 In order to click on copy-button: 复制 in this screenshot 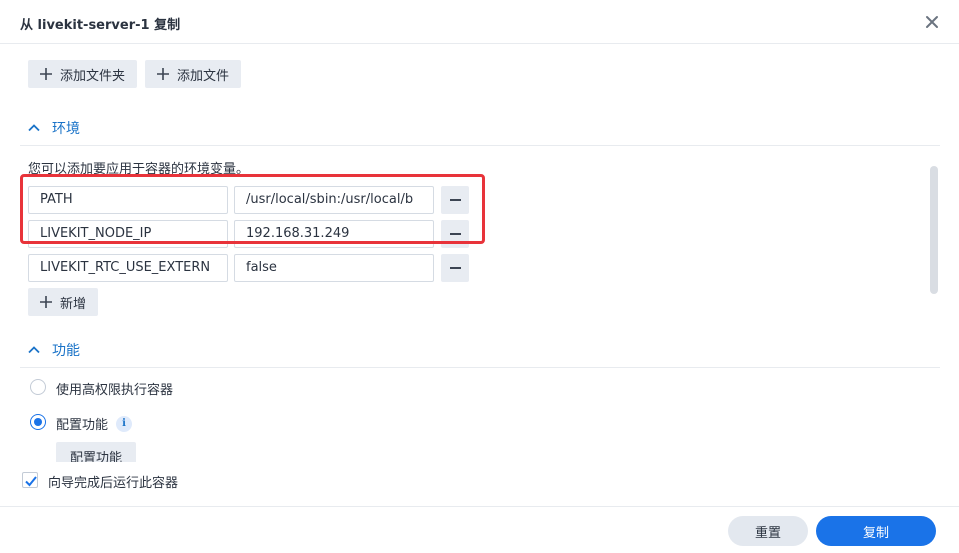, I will do `click(876, 531)`.